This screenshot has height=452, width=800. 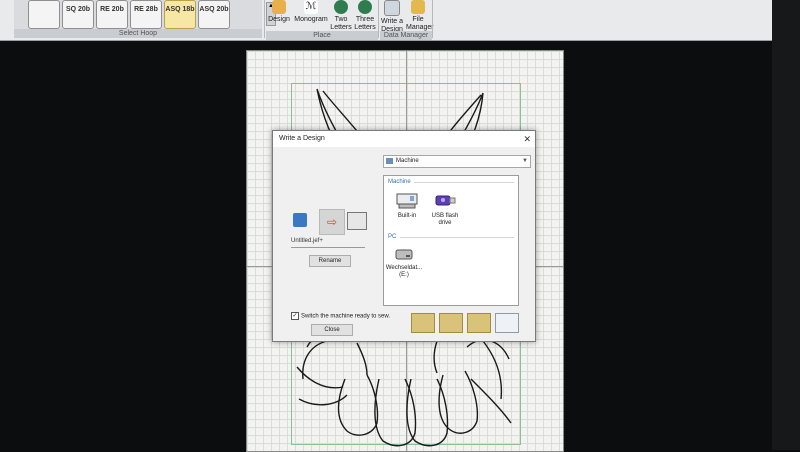 What do you see at coordinates (214, 9) in the screenshot?
I see `hoop-label: ASQ 20b` at bounding box center [214, 9].